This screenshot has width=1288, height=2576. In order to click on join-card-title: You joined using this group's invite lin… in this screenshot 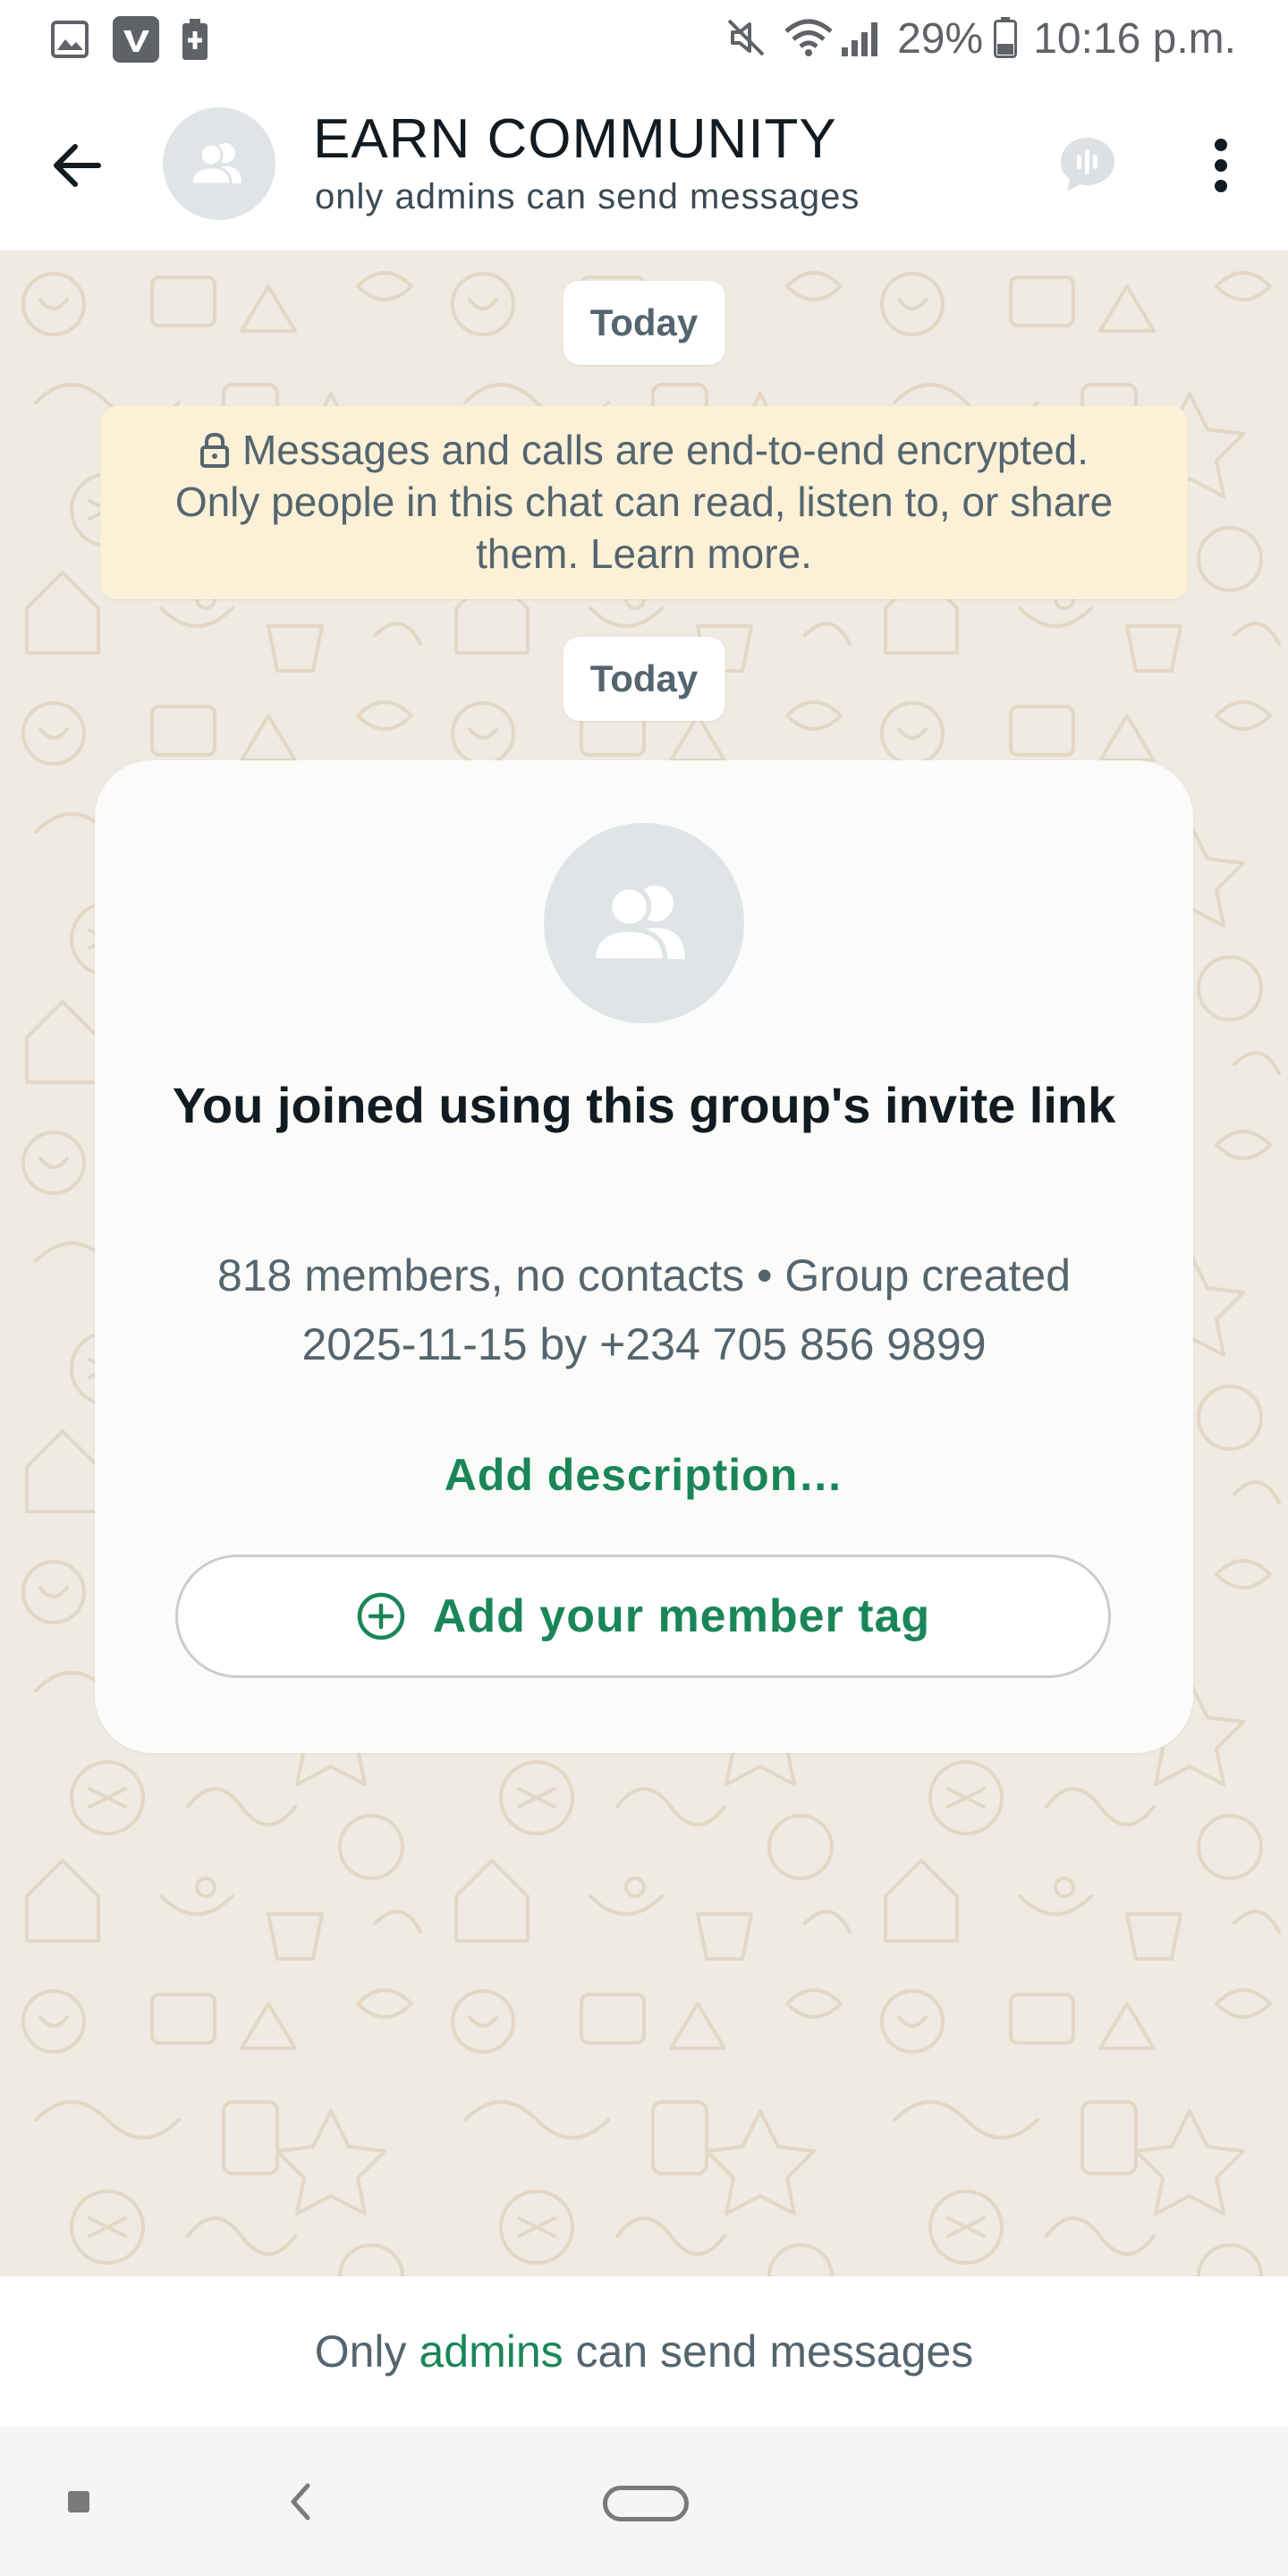, I will do `click(644, 1105)`.